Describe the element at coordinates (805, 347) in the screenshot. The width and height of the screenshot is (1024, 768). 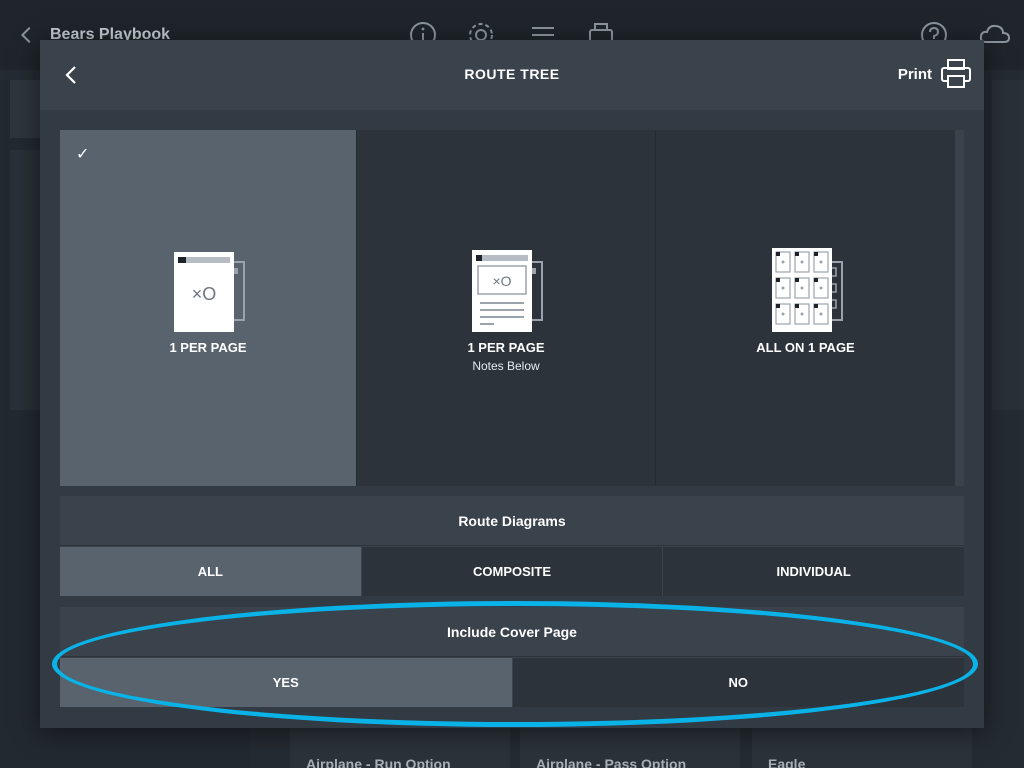
I see `layout-label: ALL ON 1 PAGE` at that location.